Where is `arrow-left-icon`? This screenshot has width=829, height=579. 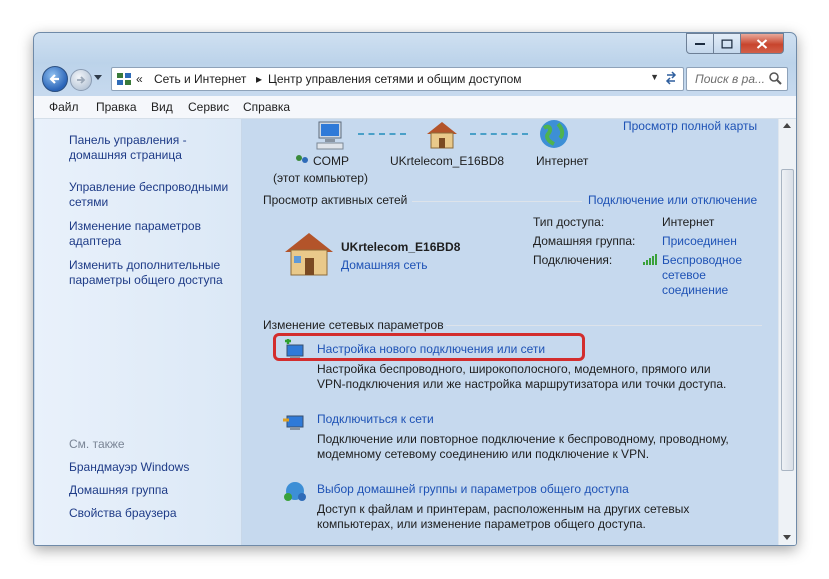 arrow-left-icon is located at coordinates (54, 79).